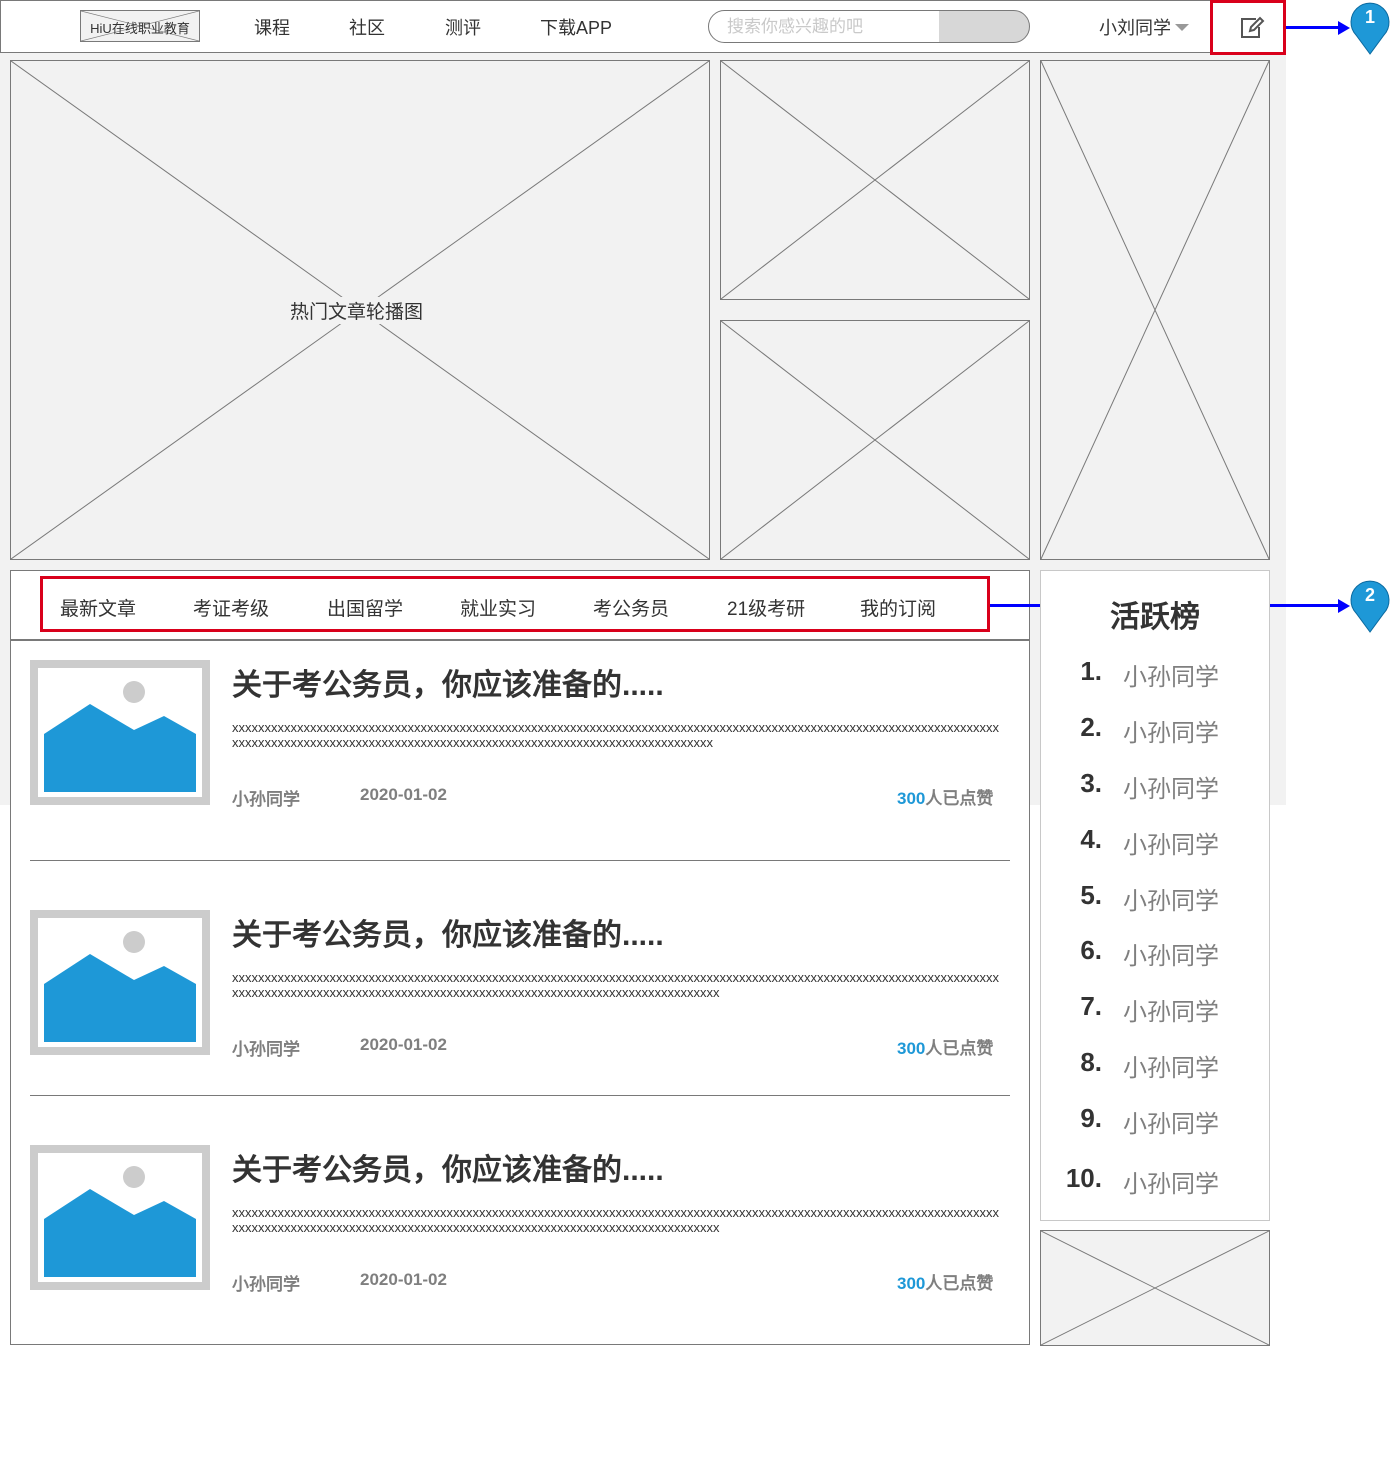 Image resolution: width=1398 pixels, height=1460 pixels. What do you see at coordinates (898, 607) in the screenshot?
I see `tab-subscriptions: 我的订阅` at bounding box center [898, 607].